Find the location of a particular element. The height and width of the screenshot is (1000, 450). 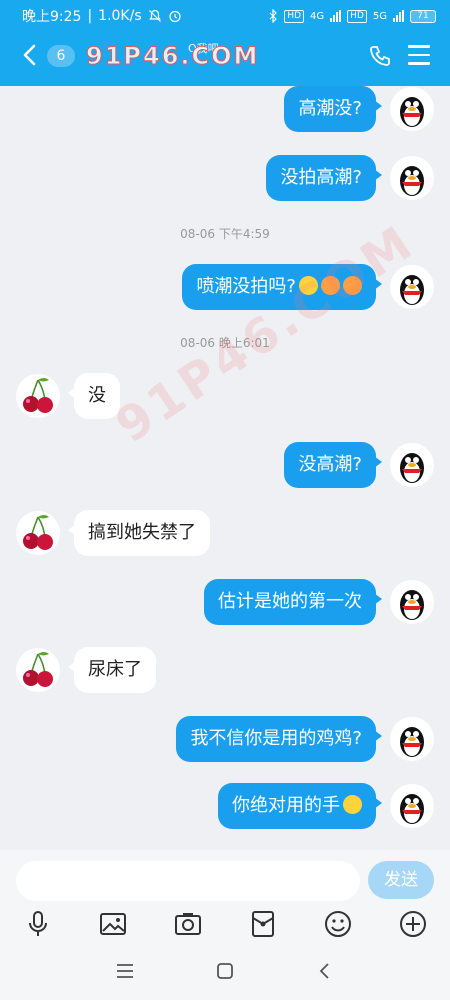

unread-count-badge: 6 is located at coordinates (61, 56).